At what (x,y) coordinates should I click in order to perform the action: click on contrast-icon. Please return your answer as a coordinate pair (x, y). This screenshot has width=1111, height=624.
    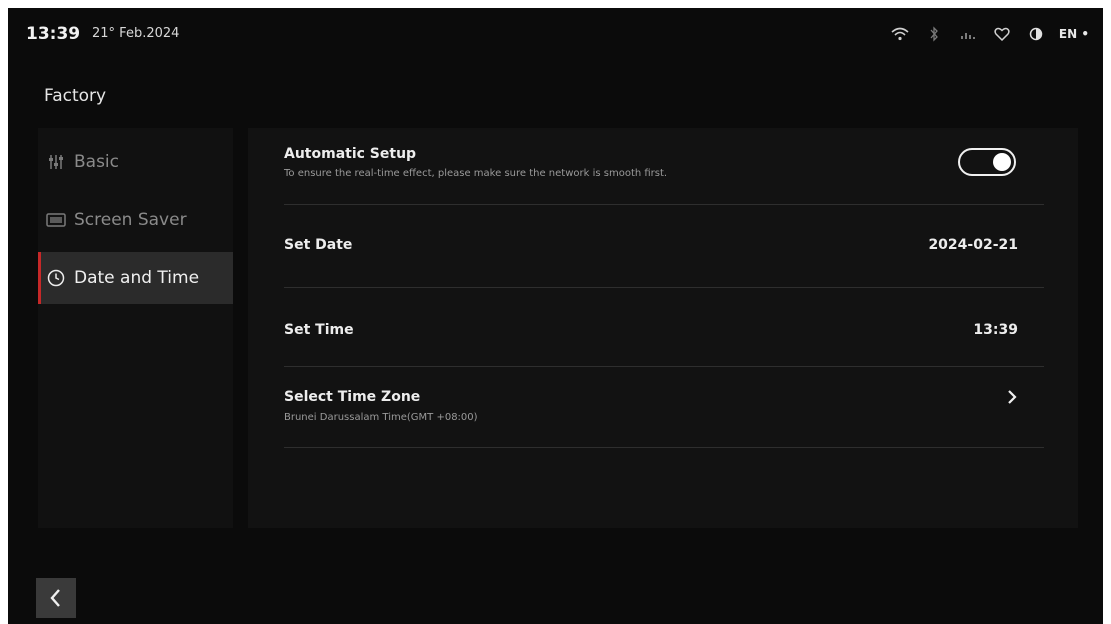
    Looking at the image, I should click on (1036, 34).